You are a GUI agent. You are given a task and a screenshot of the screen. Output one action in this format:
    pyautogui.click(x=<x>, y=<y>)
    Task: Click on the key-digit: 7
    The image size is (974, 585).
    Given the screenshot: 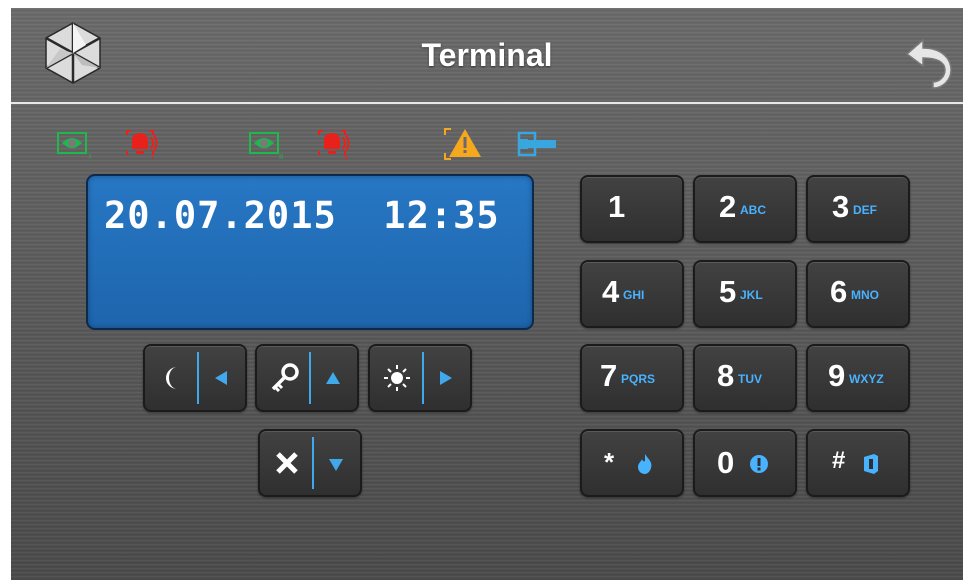 What is the action you would take?
    pyautogui.click(x=609, y=375)
    